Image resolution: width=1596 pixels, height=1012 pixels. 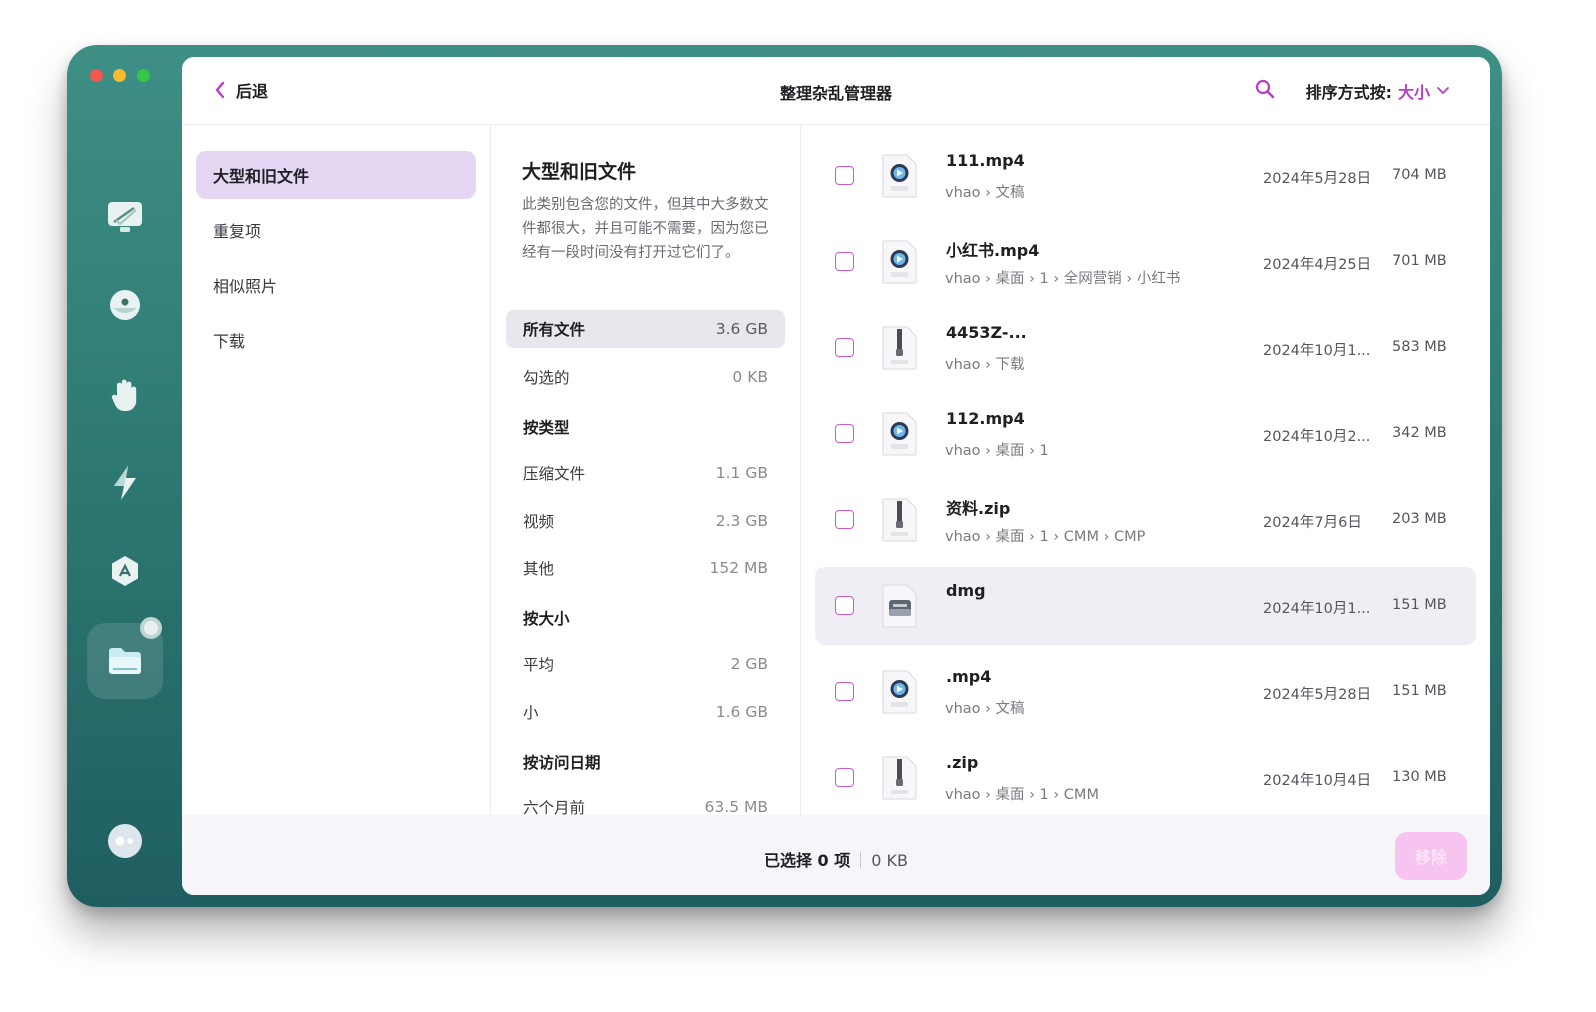 What do you see at coordinates (645, 473) in the screenshot?
I see `filter-archives: 压缩文件 1.1 GB` at bounding box center [645, 473].